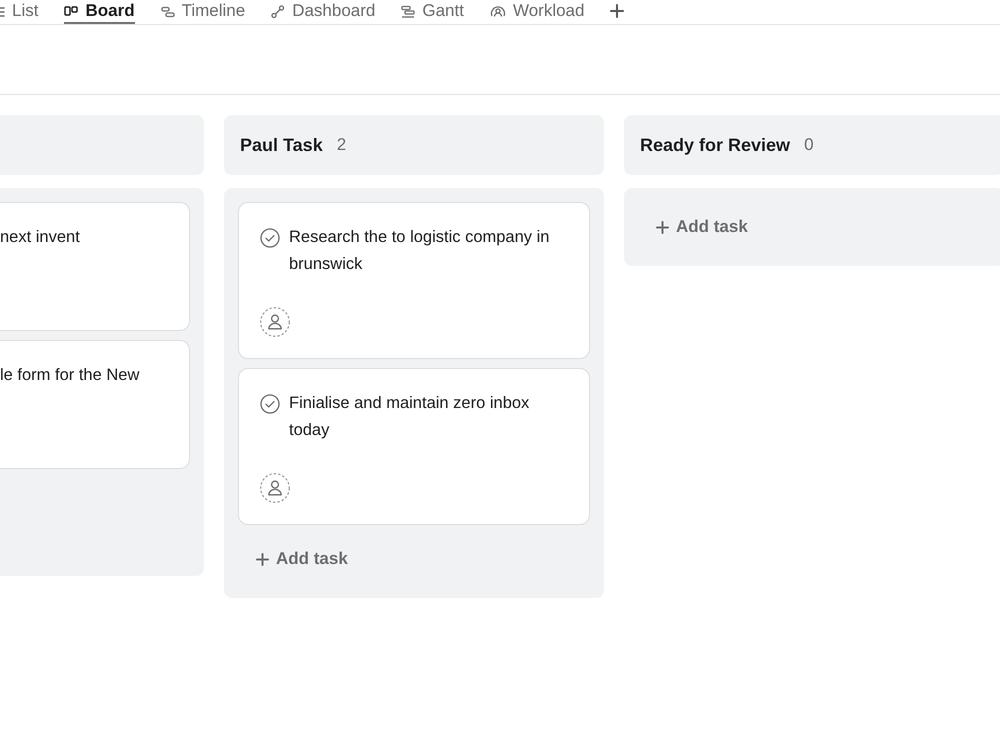 The width and height of the screenshot is (1000, 750). I want to click on view-tab: Timeline, so click(203, 12).